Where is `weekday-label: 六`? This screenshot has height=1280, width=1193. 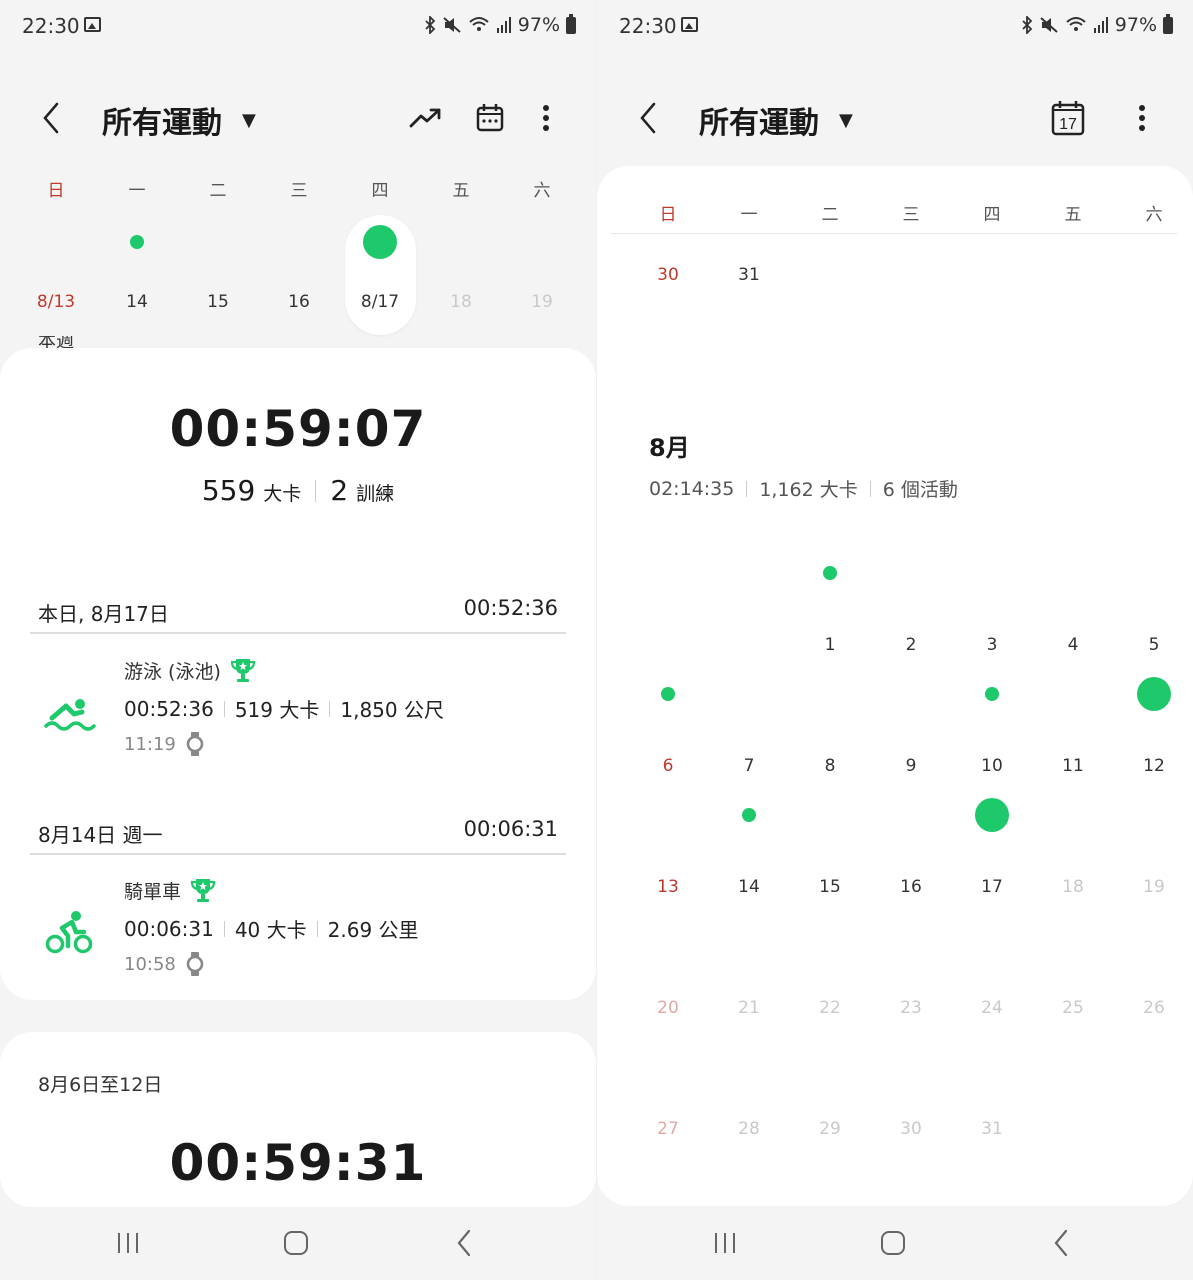 weekday-label: 六 is located at coordinates (1154, 215).